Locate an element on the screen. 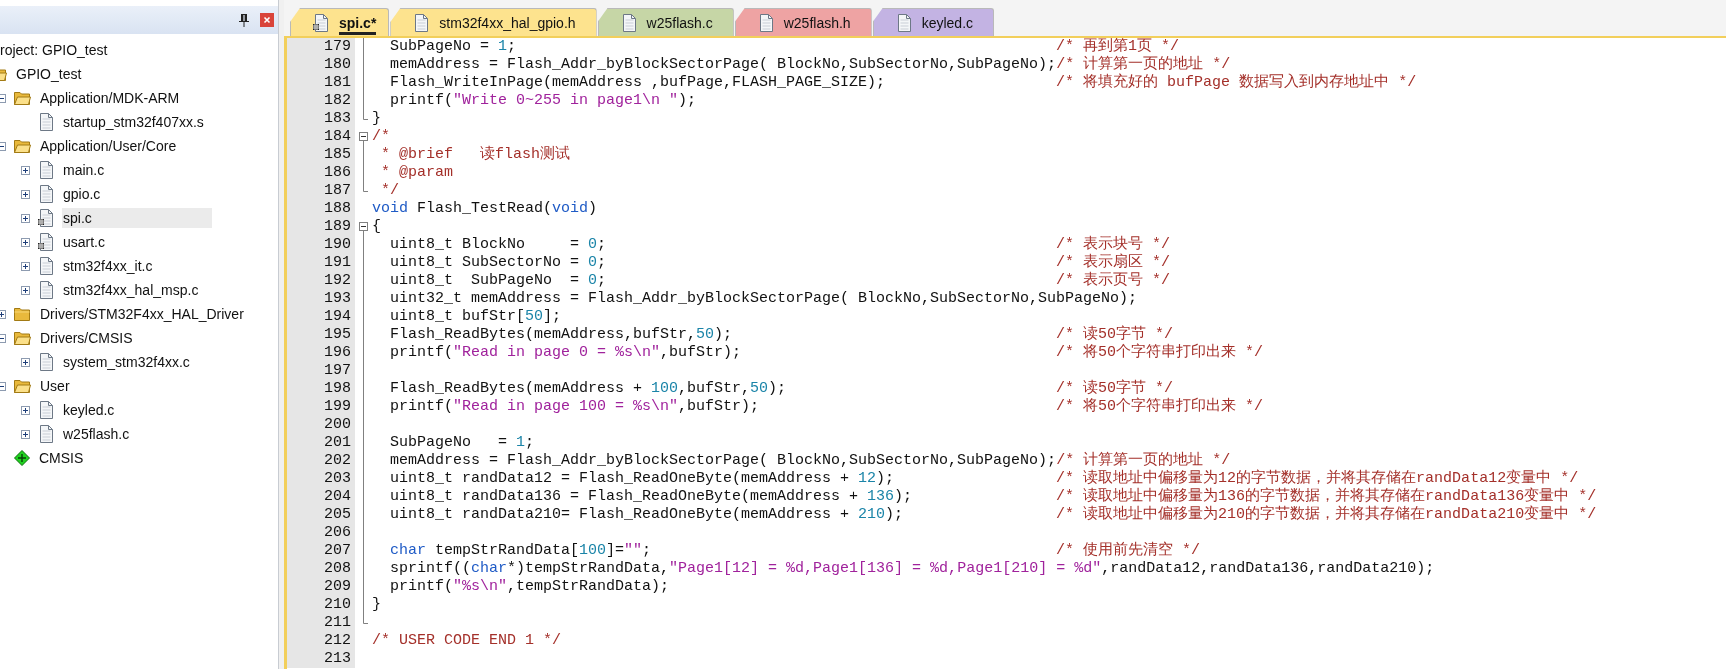  line-number: 192 is located at coordinates (321, 281).